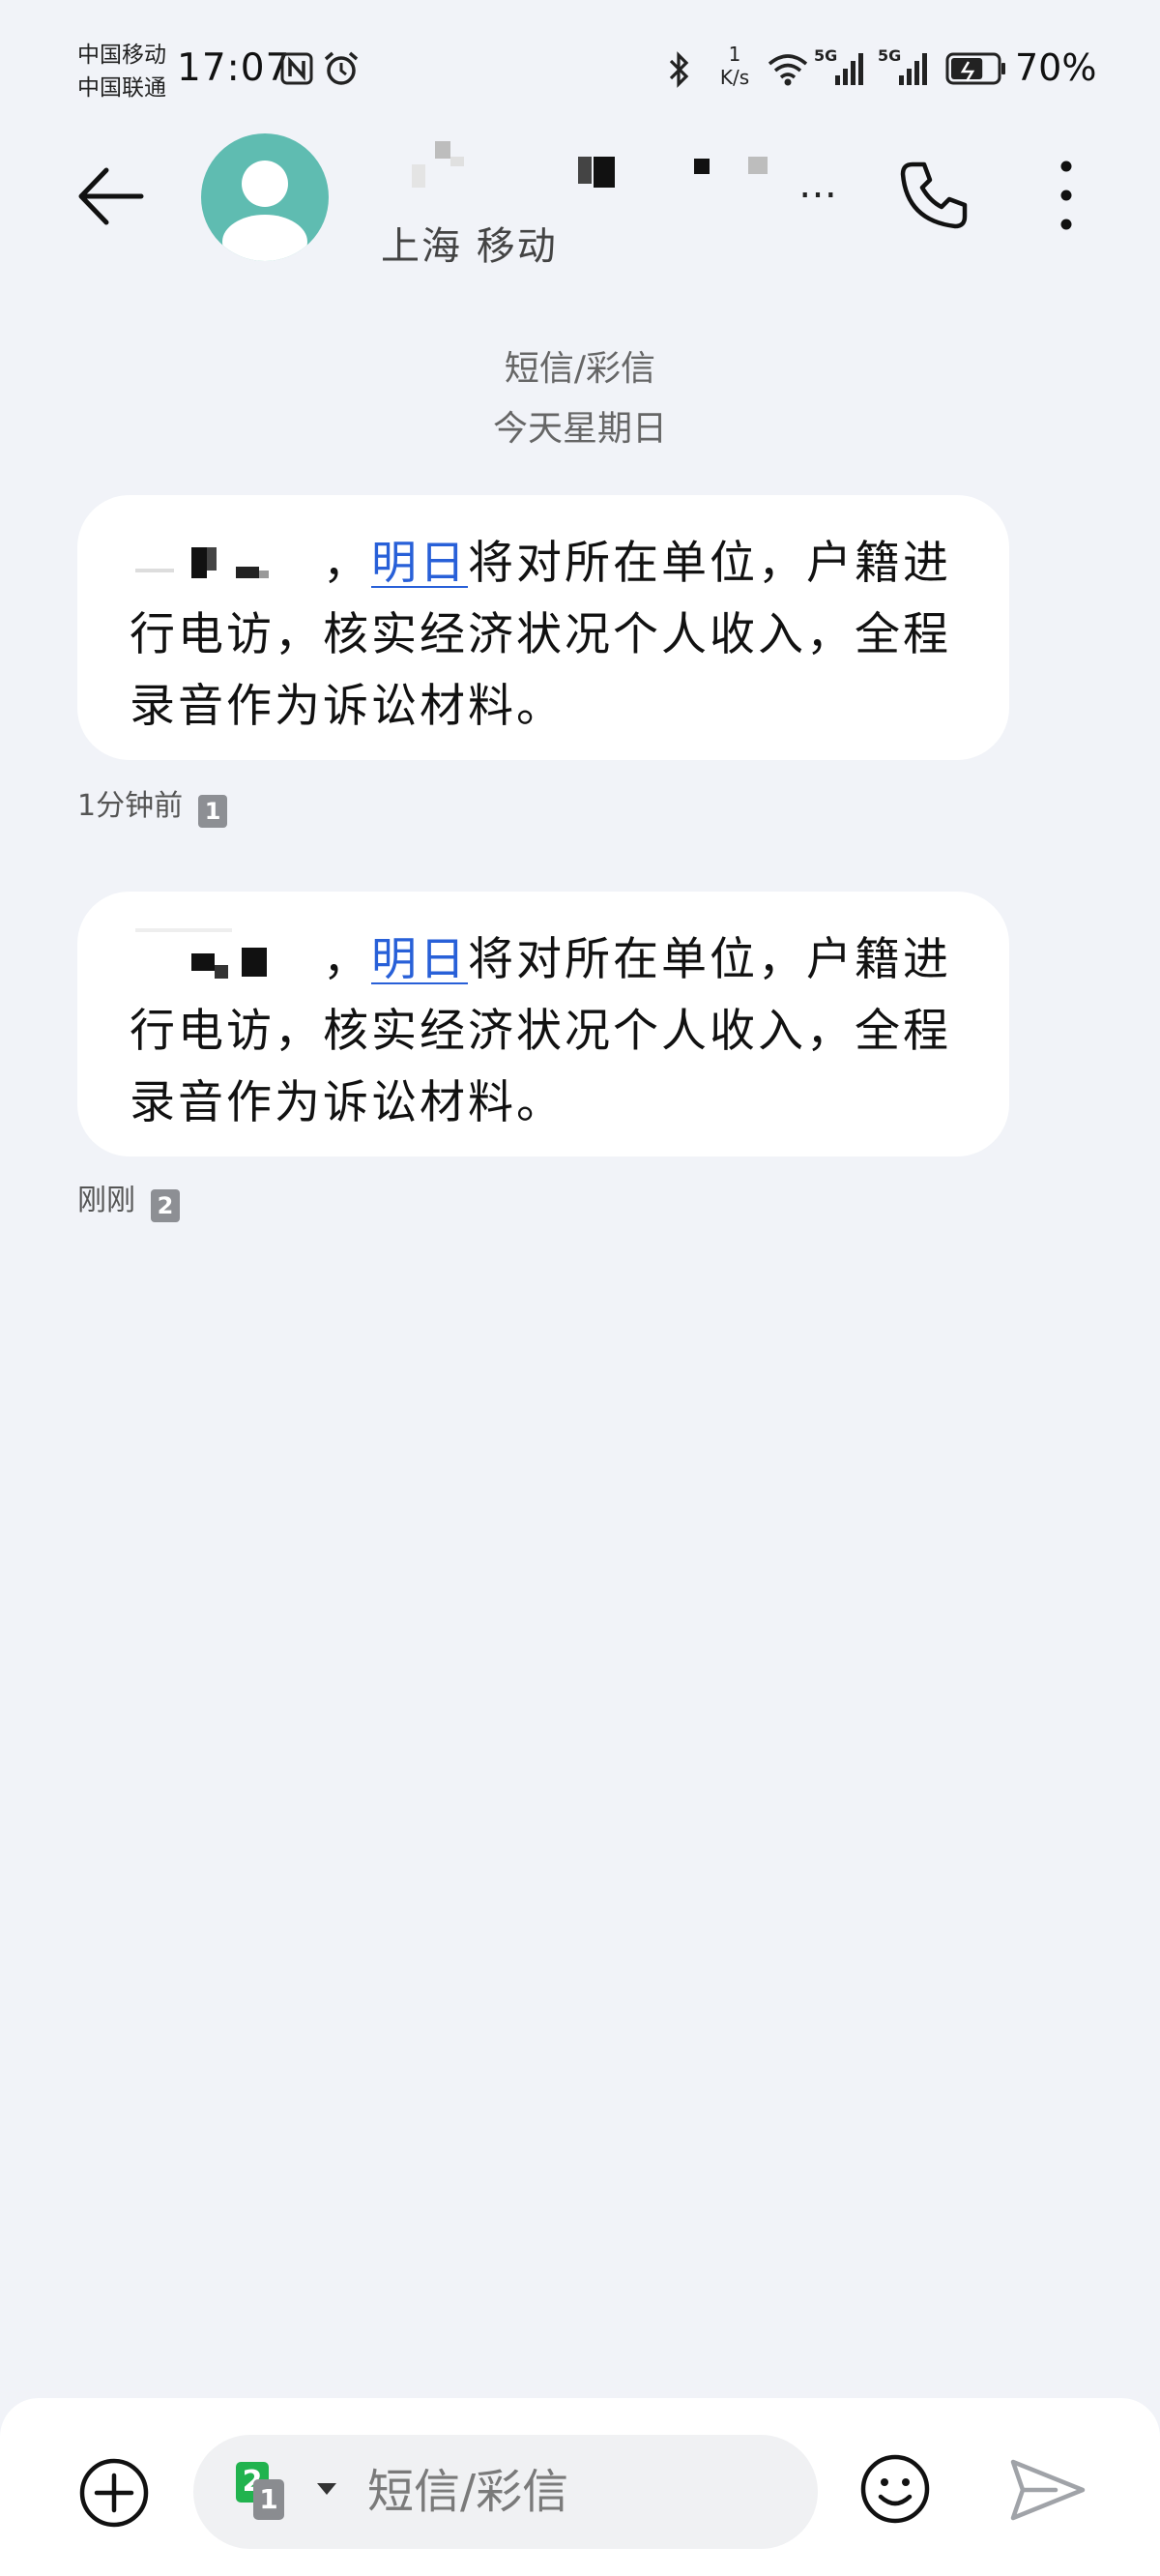  Describe the element at coordinates (296, 68) in the screenshot. I see `nfc-icon` at that location.